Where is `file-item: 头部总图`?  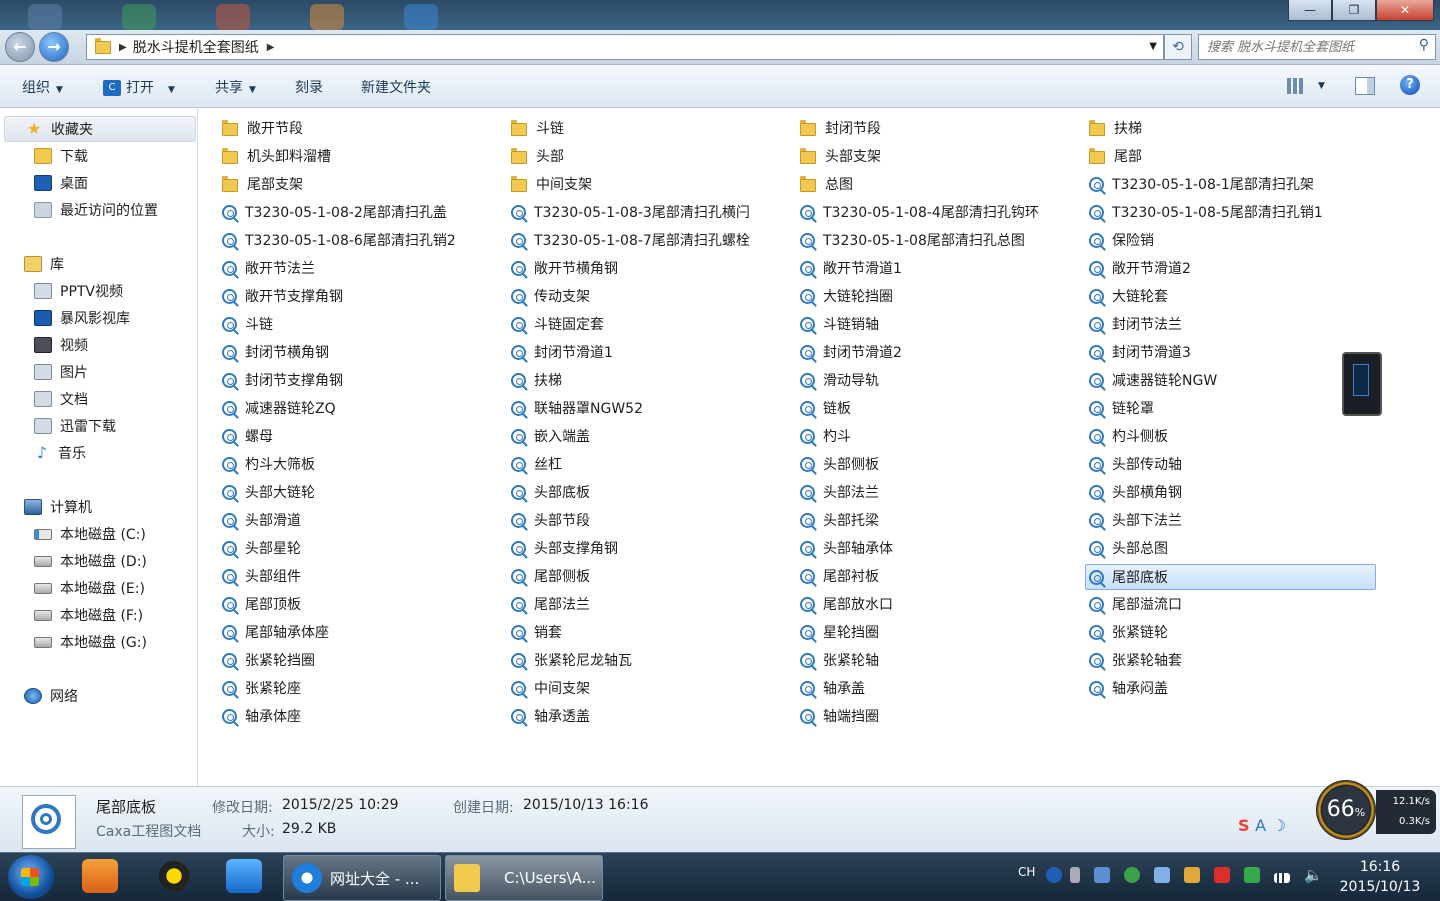
file-item: 头部总图 is located at coordinates (1128, 548).